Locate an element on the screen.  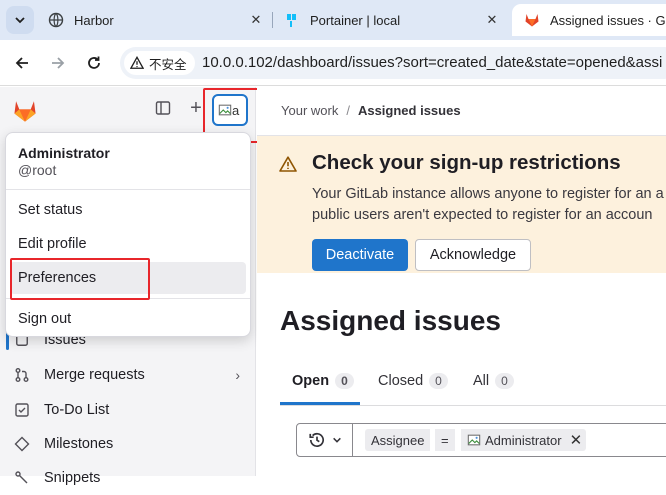
forward-button is located at coordinates (58, 63).